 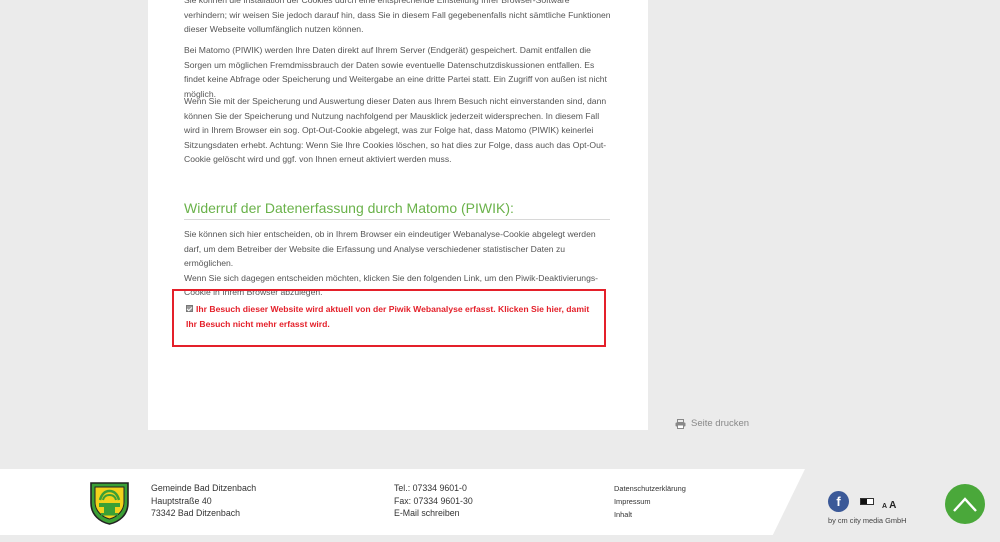 What do you see at coordinates (720, 423) in the screenshot?
I see `print-label: Seite drucken` at bounding box center [720, 423].